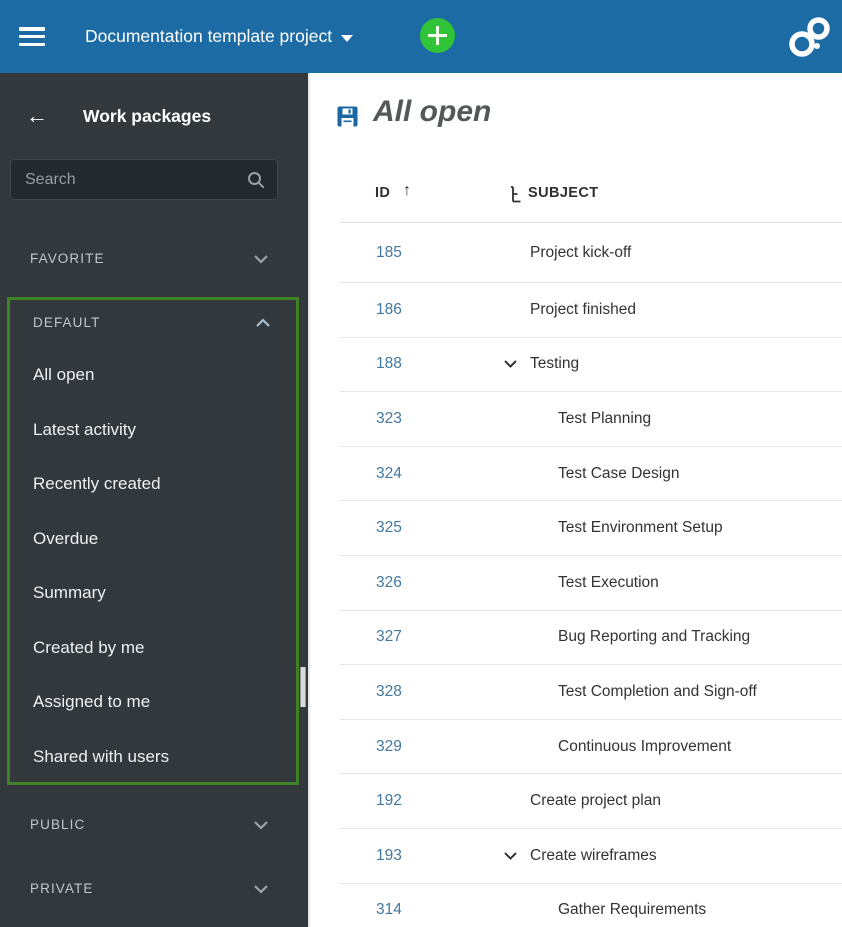  What do you see at coordinates (150, 259) in the screenshot?
I see `sidebar-section-favorite: FAVORITE` at bounding box center [150, 259].